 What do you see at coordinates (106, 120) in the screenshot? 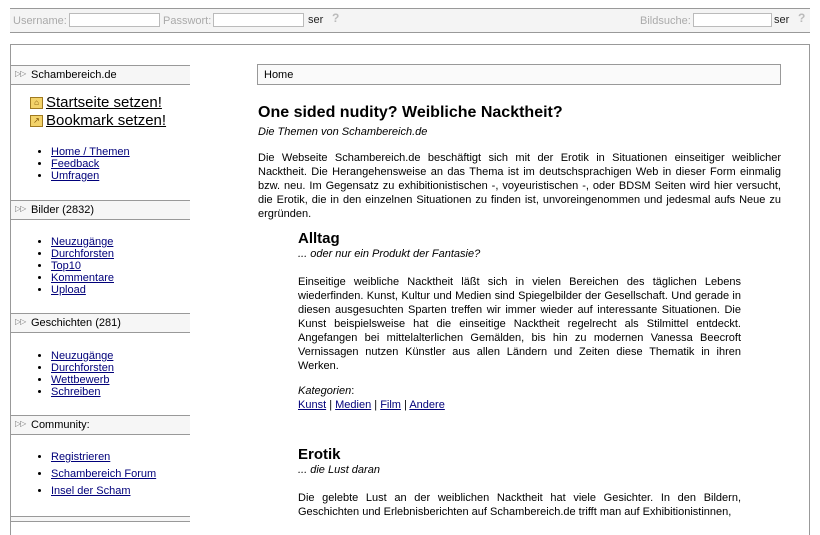
I see `set-bookmark-link: Bookmark setzen!` at bounding box center [106, 120].